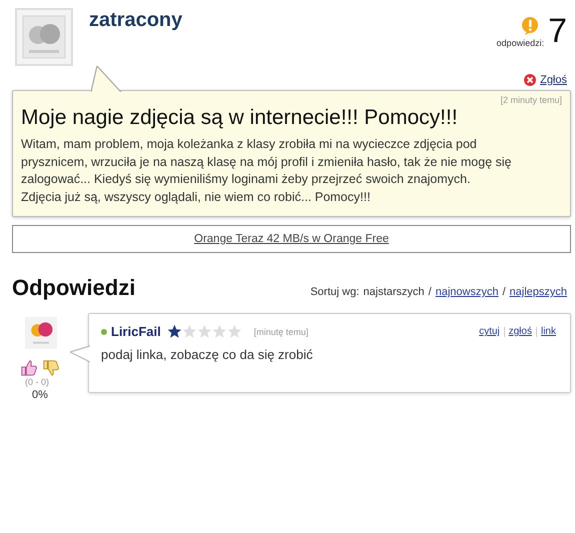 This screenshot has width=575, height=533. I want to click on sort-option: najnowszych, so click(466, 292).